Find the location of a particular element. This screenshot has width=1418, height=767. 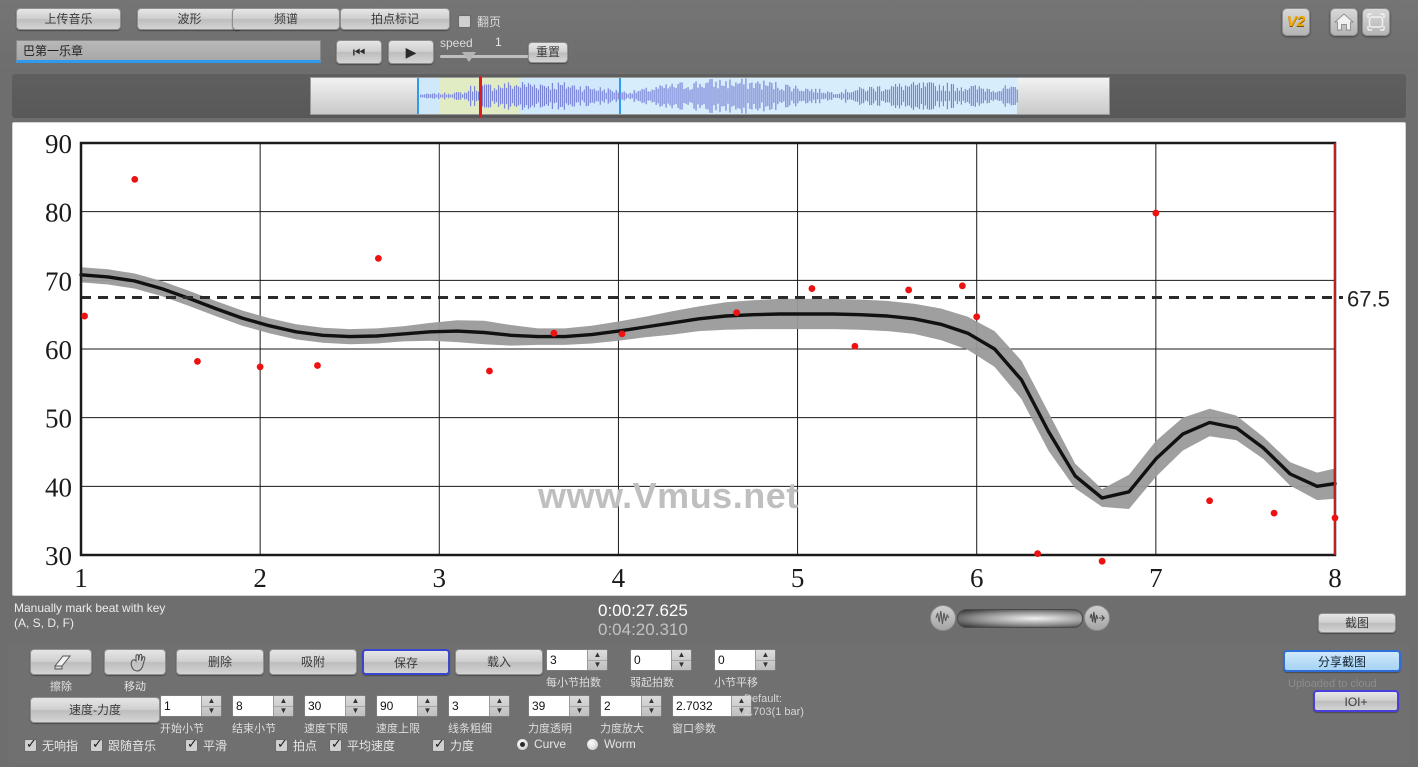

waveform-button: 波形 is located at coordinates (189, 19).